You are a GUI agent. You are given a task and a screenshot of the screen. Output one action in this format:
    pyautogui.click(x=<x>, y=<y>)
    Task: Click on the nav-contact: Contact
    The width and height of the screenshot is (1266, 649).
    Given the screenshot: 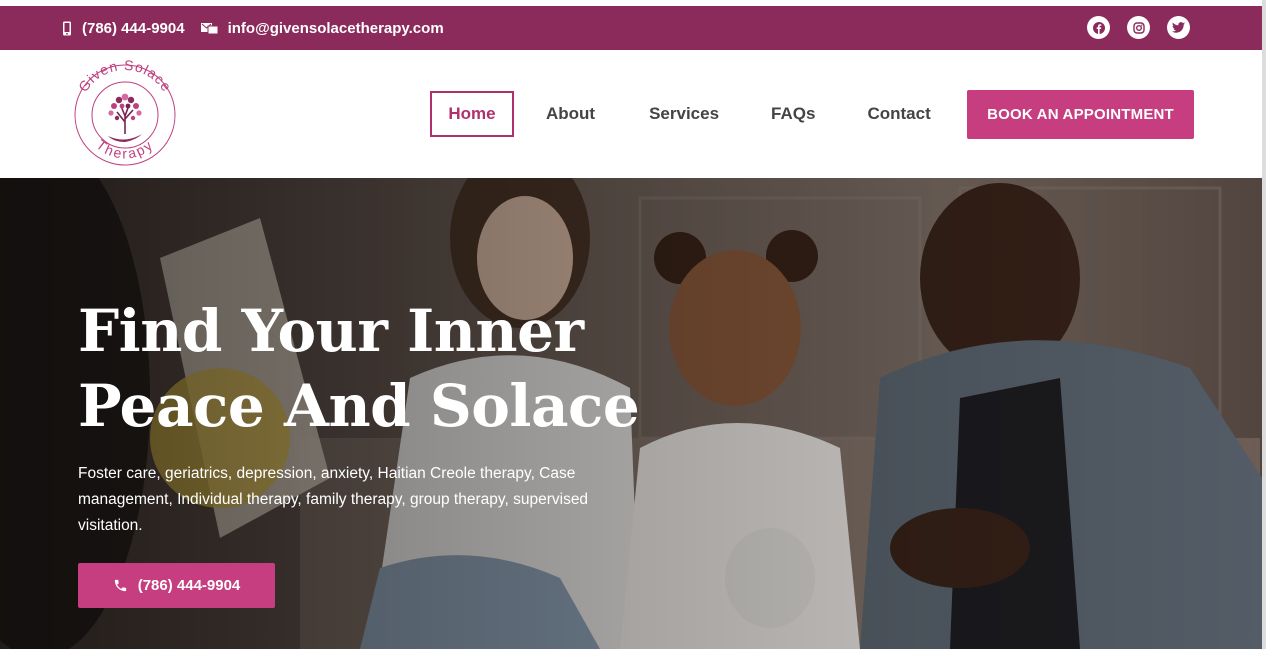 What is the action you would take?
    pyautogui.click(x=898, y=114)
    